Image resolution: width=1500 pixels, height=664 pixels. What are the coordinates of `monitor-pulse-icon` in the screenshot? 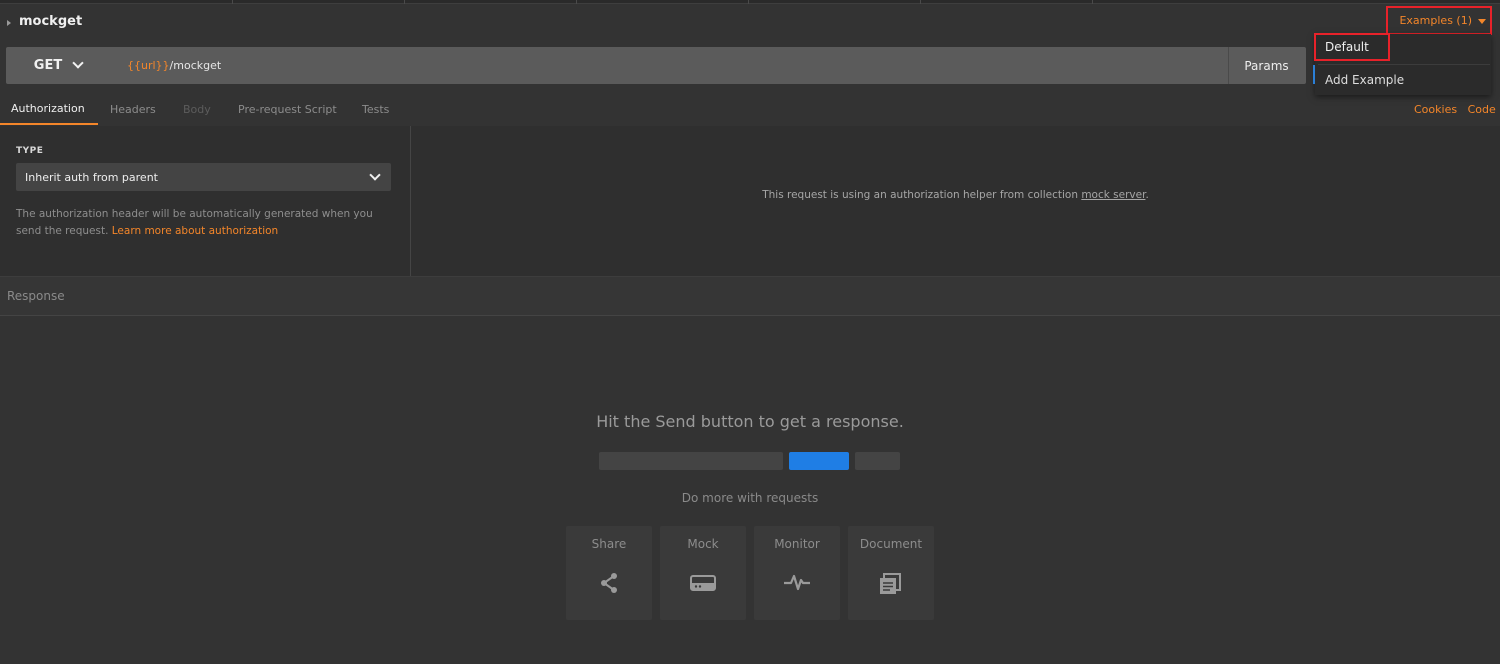 It's located at (797, 582).